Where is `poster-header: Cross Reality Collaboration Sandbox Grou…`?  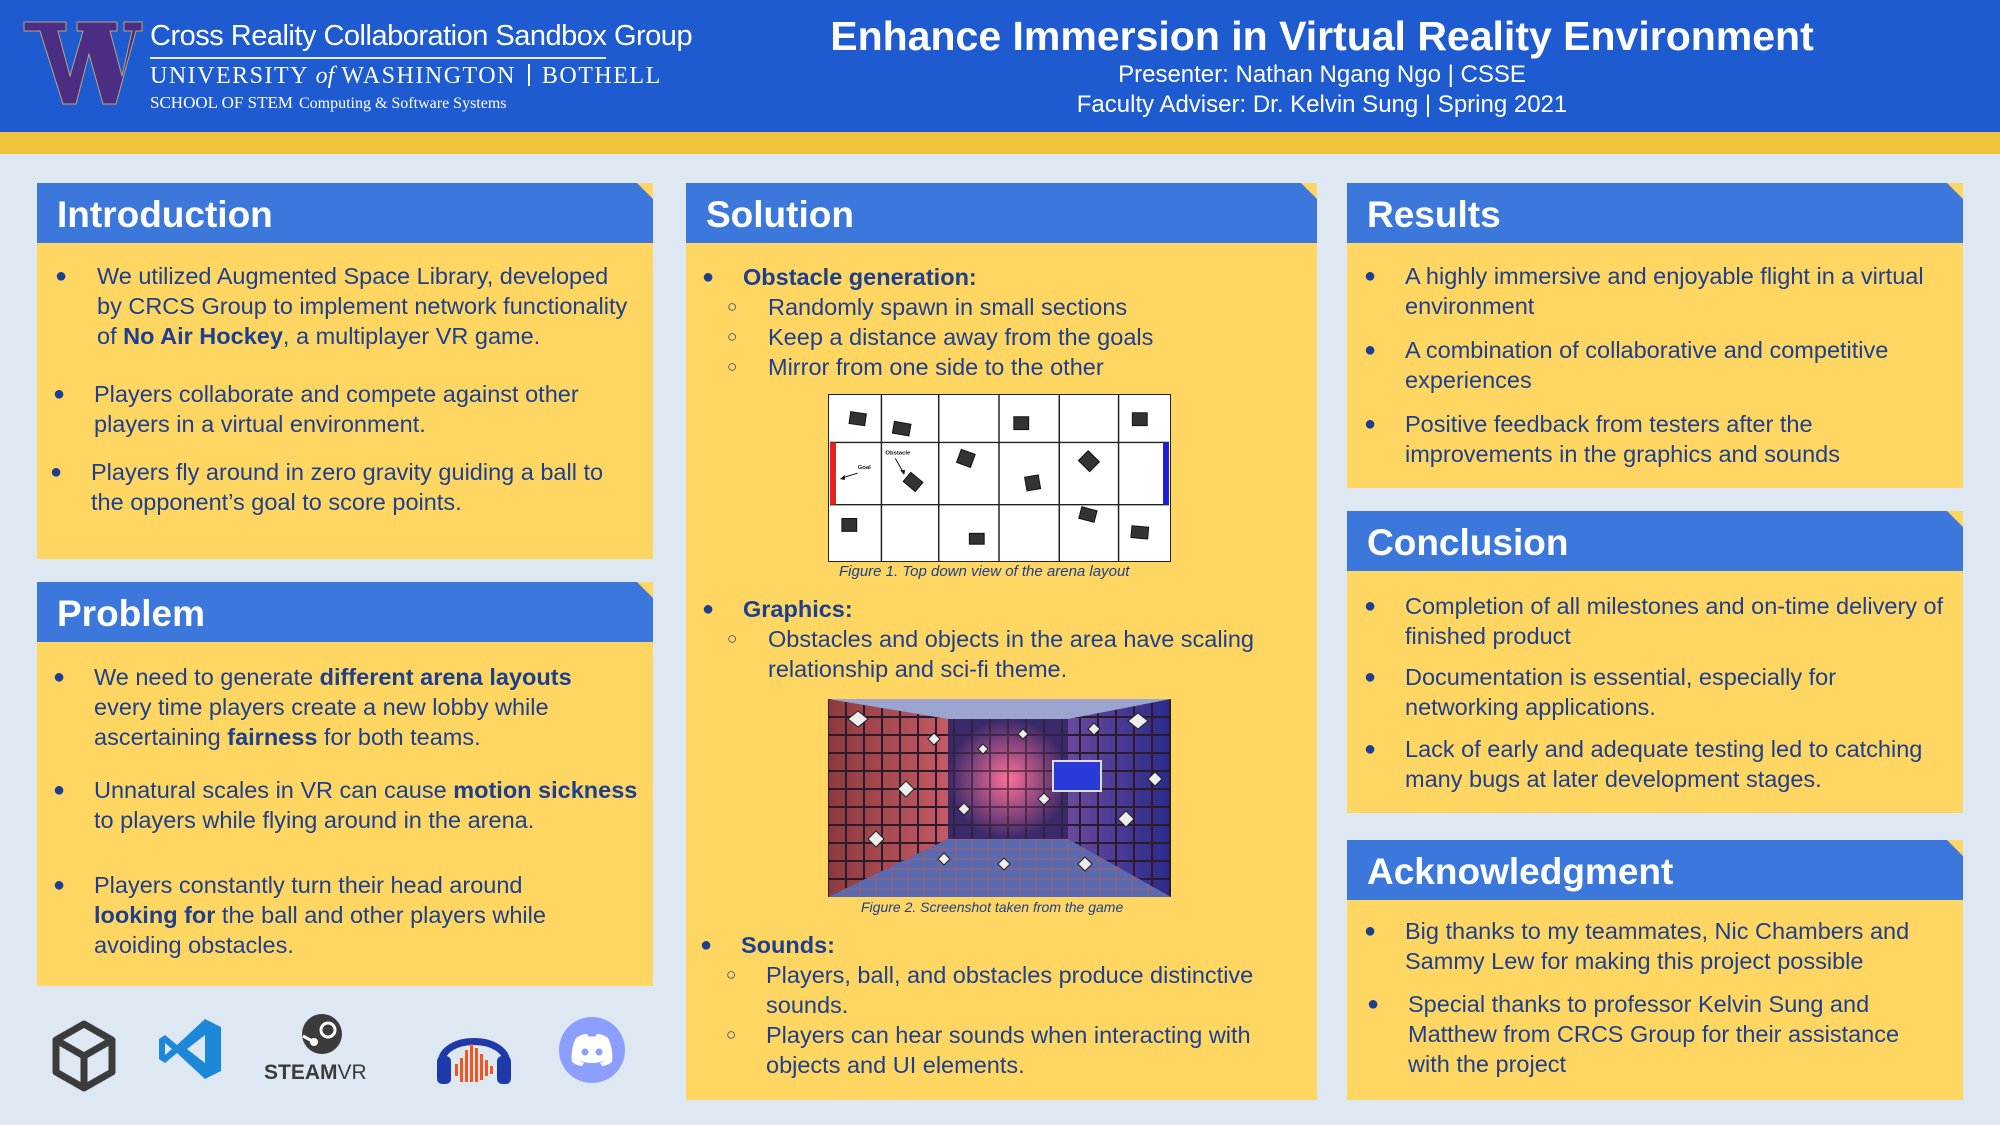
poster-header: Cross Reality Collaboration Sandbox Grou… is located at coordinates (1000, 66).